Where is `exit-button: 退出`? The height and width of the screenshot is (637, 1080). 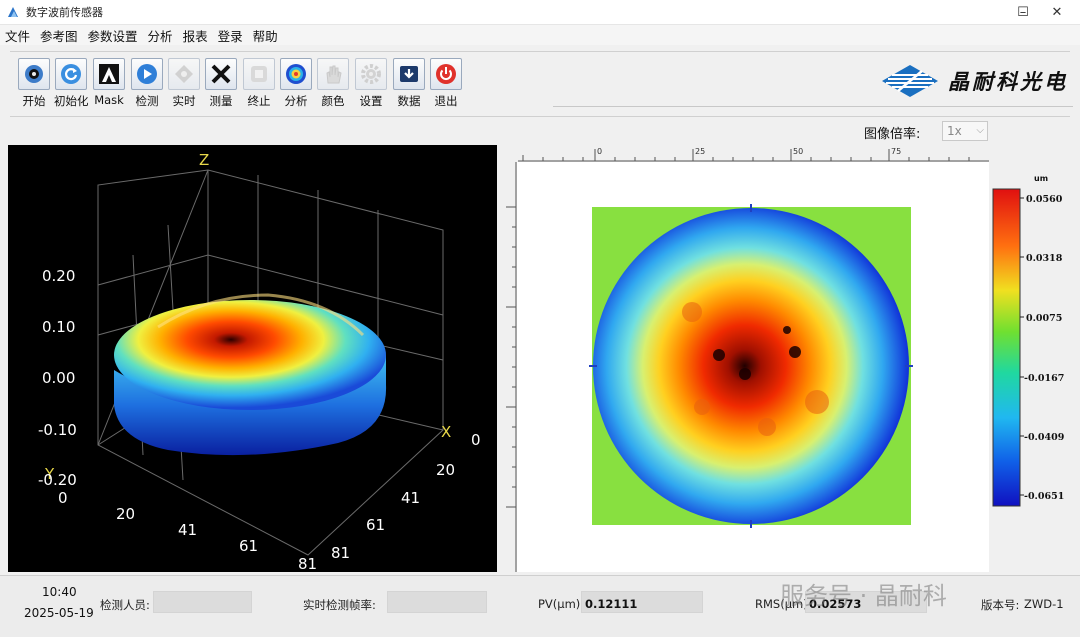
exit-button: 退出 is located at coordinates (446, 83).